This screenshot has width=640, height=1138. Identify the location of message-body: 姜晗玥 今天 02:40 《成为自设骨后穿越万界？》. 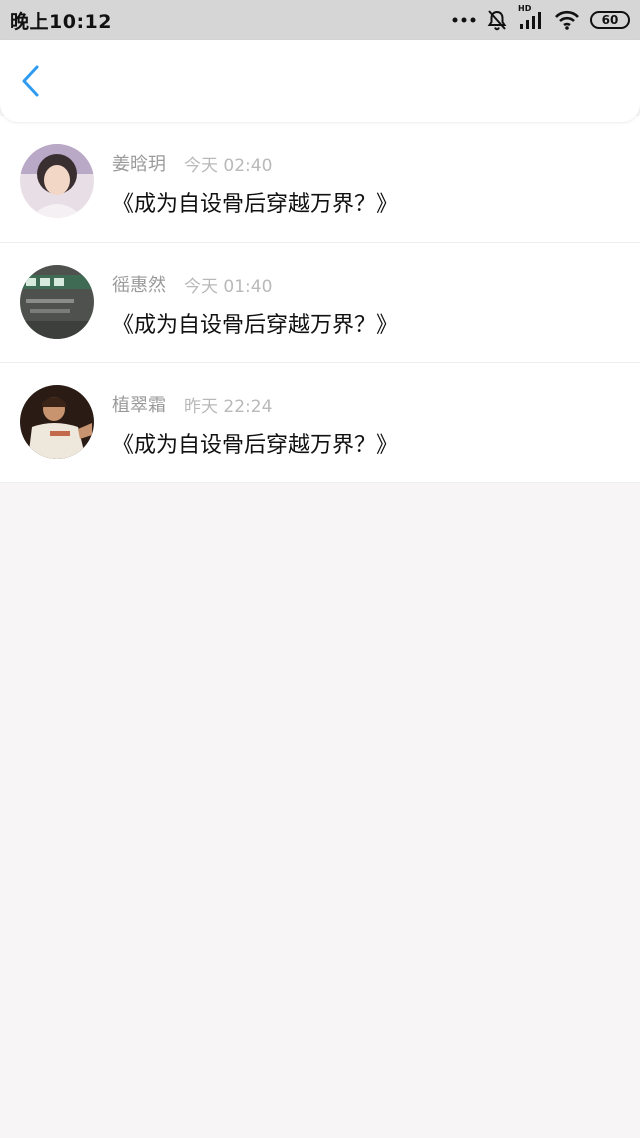
(255, 181).